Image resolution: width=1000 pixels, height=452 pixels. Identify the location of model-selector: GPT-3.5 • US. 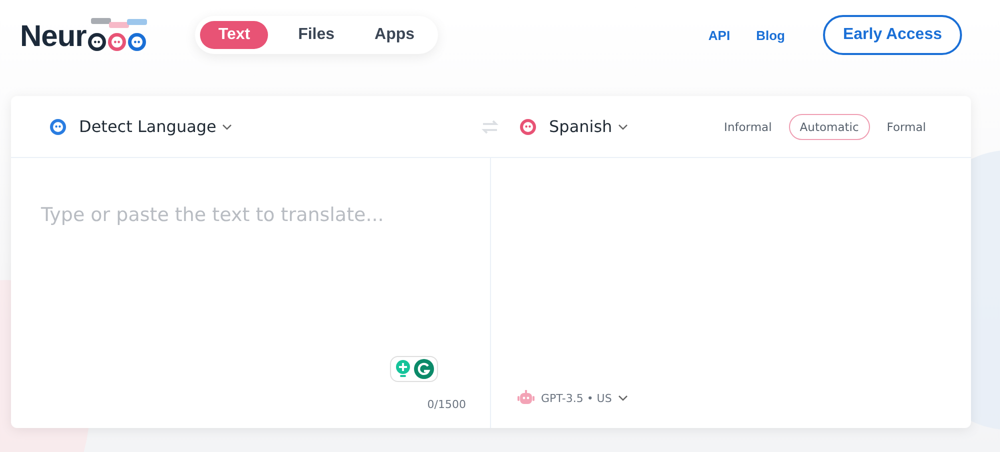
(572, 398).